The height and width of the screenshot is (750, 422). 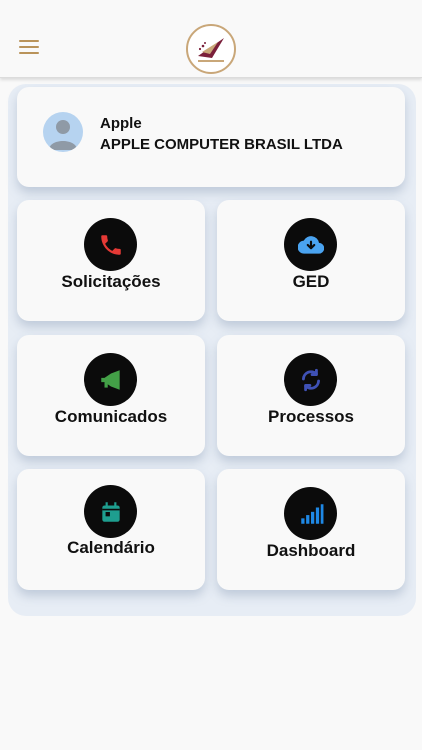 What do you see at coordinates (111, 416) in the screenshot?
I see `tile-label-comunicados: Comunicados` at bounding box center [111, 416].